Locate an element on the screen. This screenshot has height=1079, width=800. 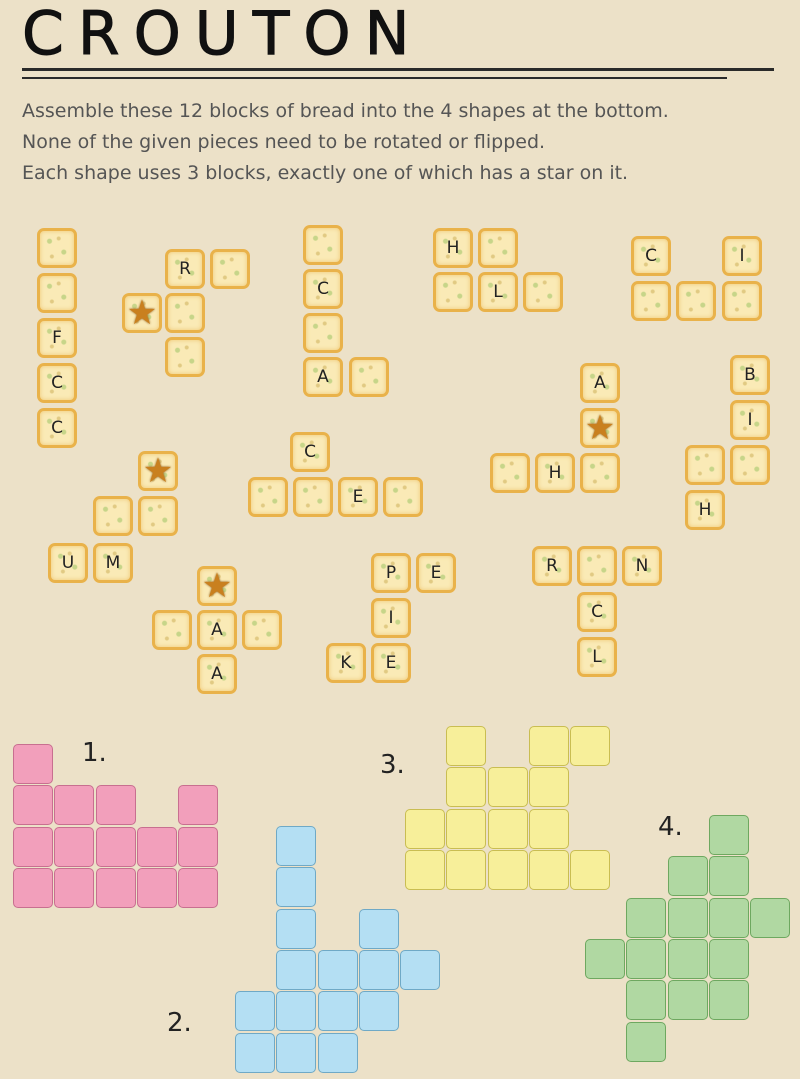
letter-tile: K is located at coordinates (346, 663).